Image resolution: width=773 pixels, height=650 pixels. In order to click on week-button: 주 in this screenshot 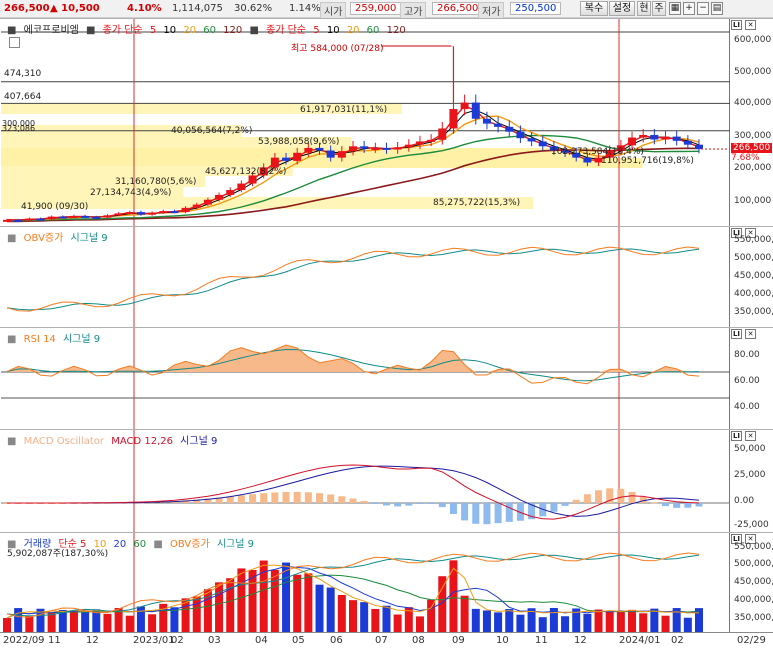, I will do `click(659, 8)`.